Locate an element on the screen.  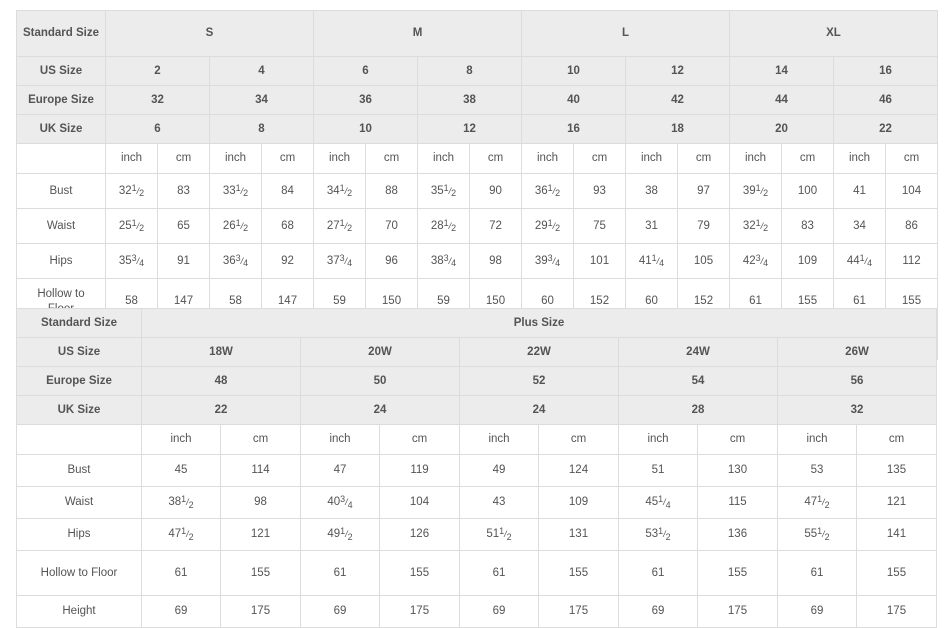
plus-measurement-inch-1-4: 471/2 is located at coordinates (817, 502).